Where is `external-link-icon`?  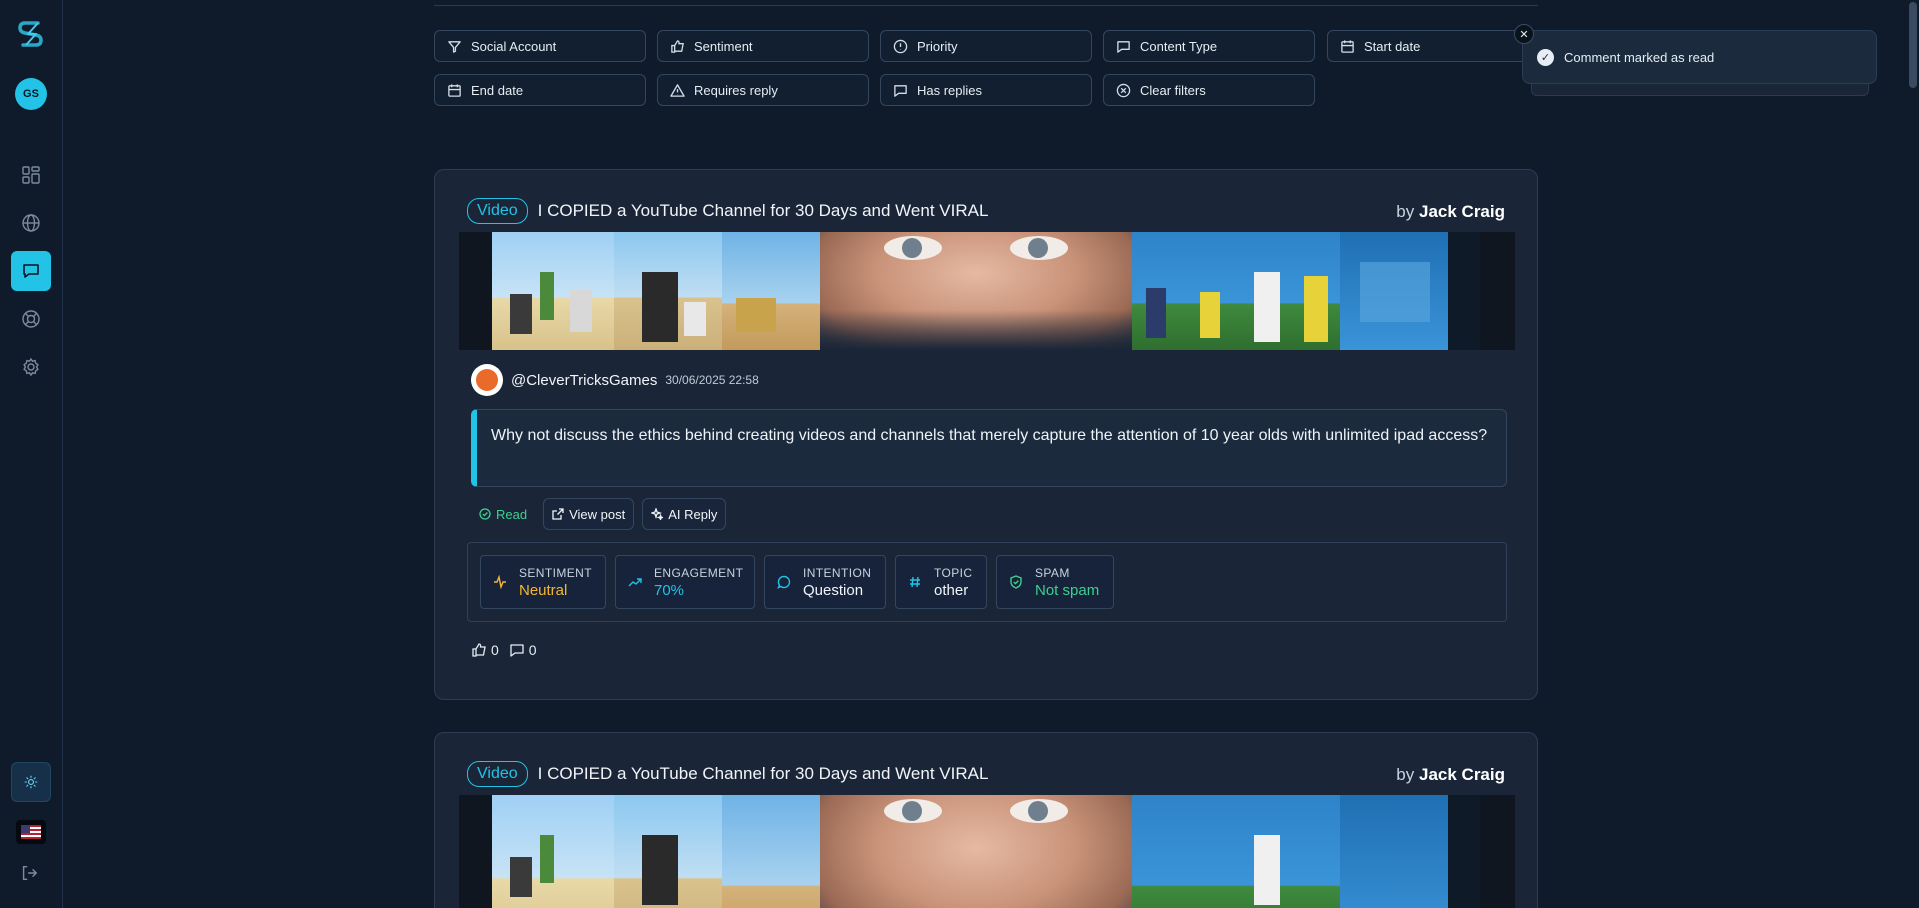
external-link-icon is located at coordinates (558, 514).